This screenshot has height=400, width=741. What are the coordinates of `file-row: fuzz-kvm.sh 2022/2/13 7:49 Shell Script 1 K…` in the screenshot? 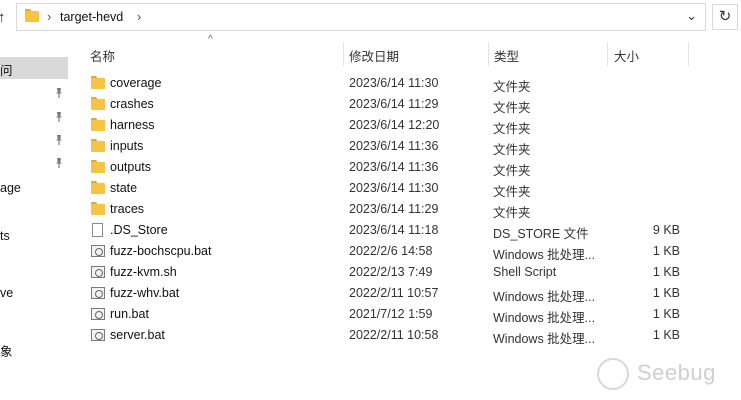 It's located at (410, 272).